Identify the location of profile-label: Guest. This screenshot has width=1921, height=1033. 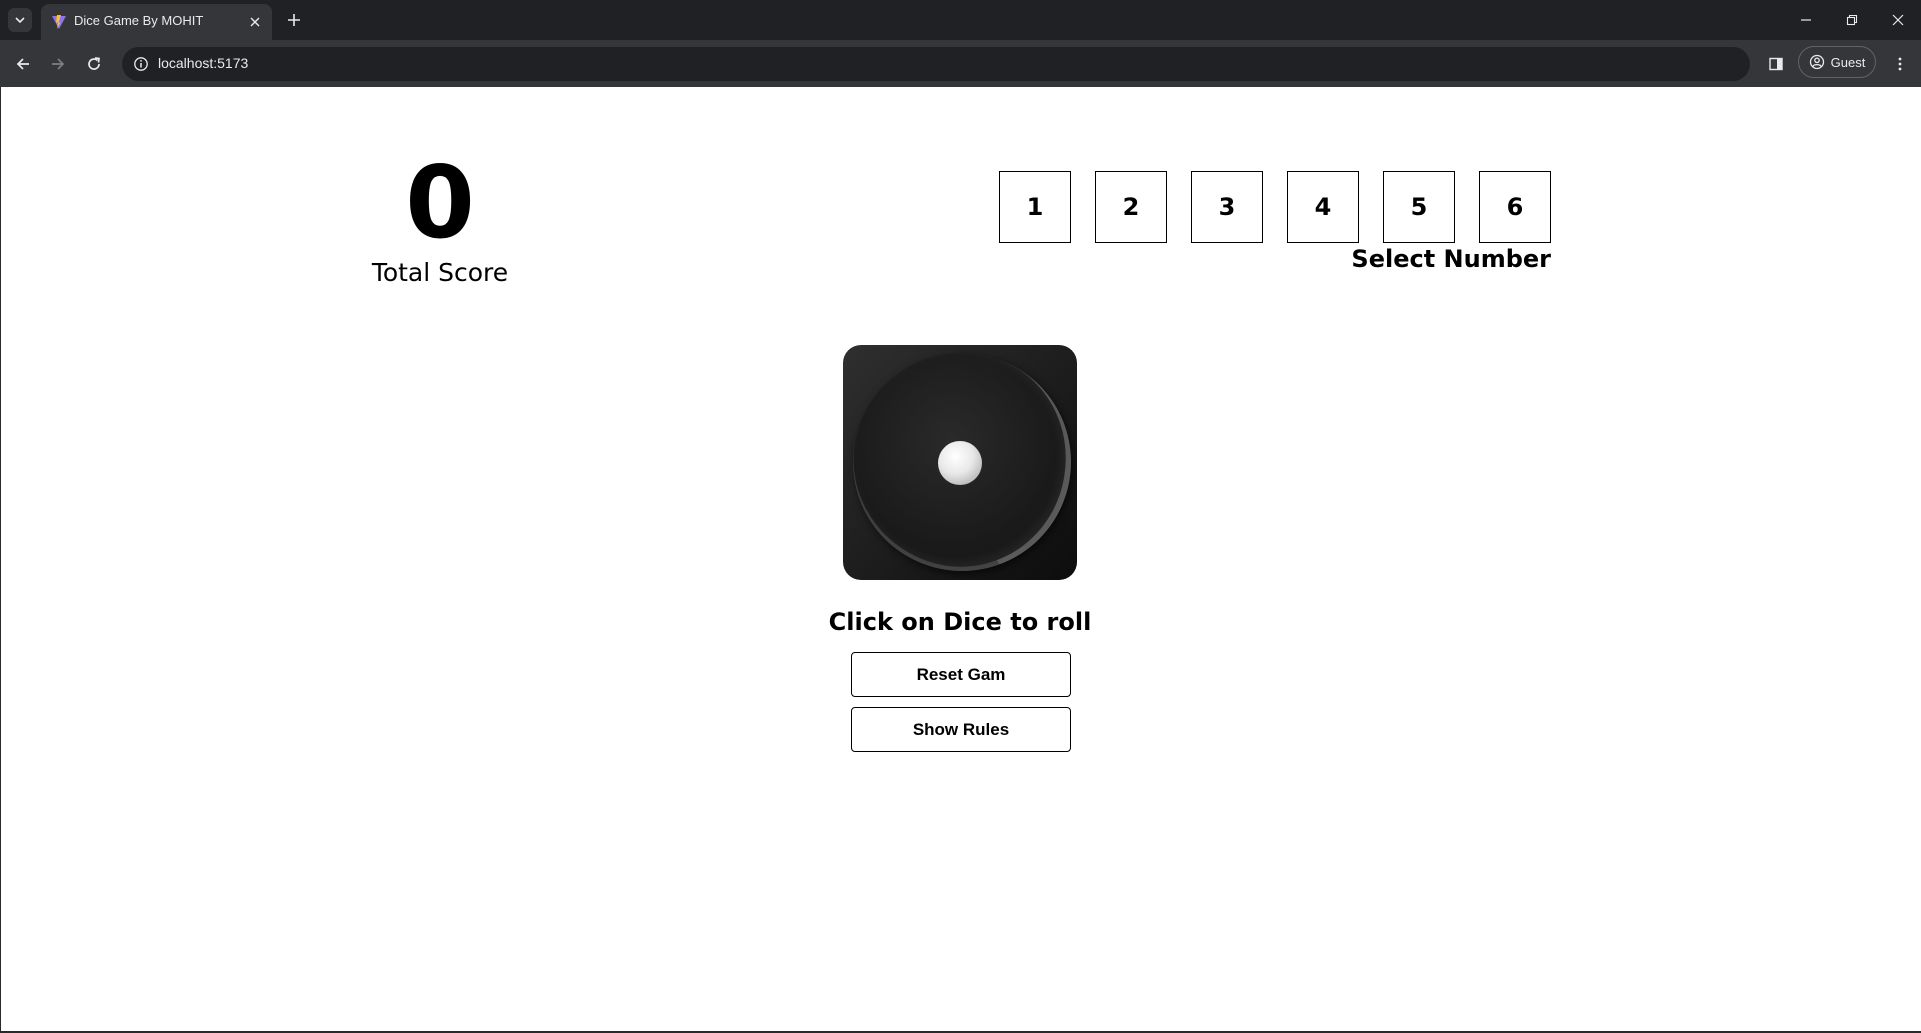
(1848, 62).